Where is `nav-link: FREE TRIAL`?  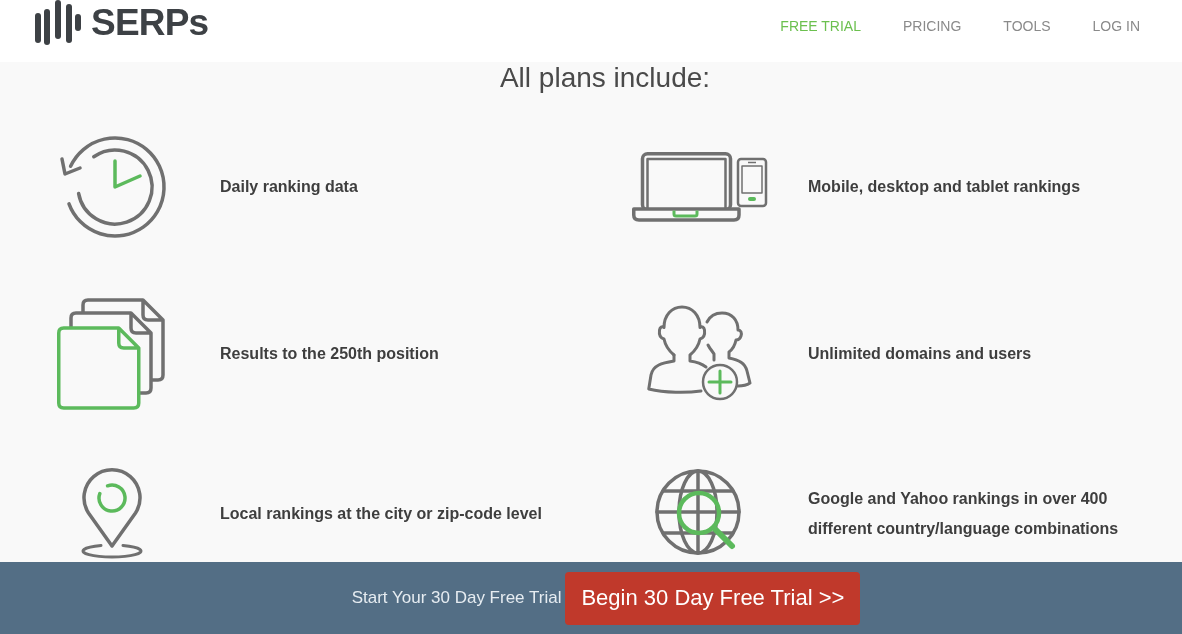
nav-link: FREE TRIAL is located at coordinates (820, 26).